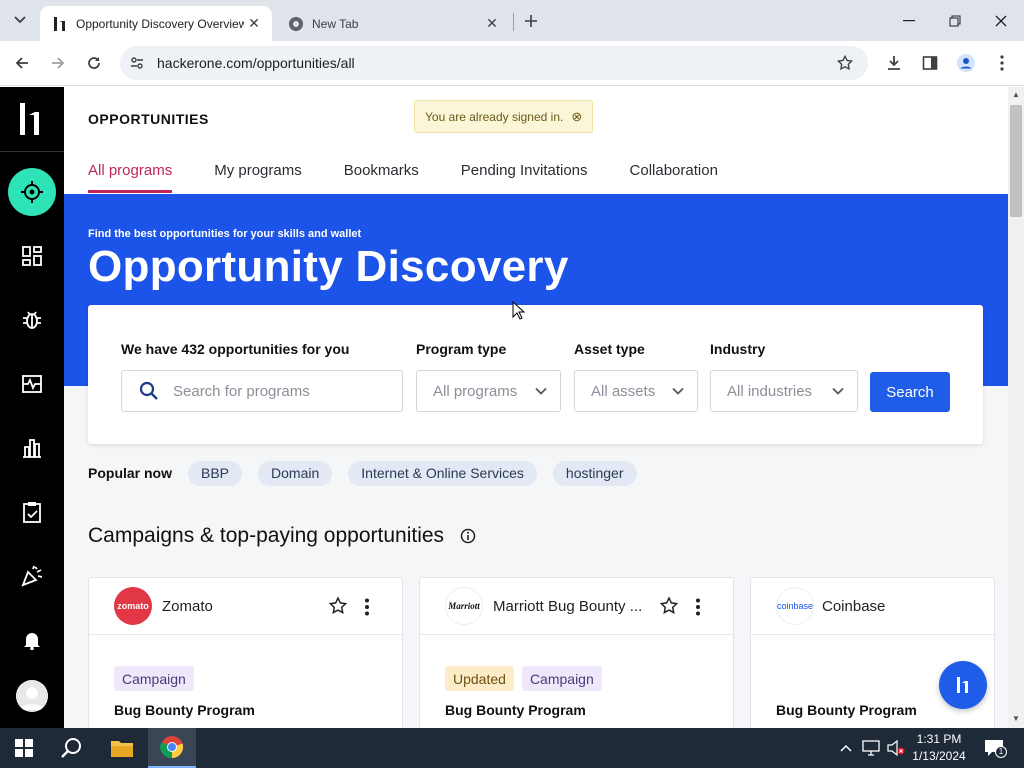 The width and height of the screenshot is (1024, 768). I want to click on hackerone-assistant-button, so click(963, 685).